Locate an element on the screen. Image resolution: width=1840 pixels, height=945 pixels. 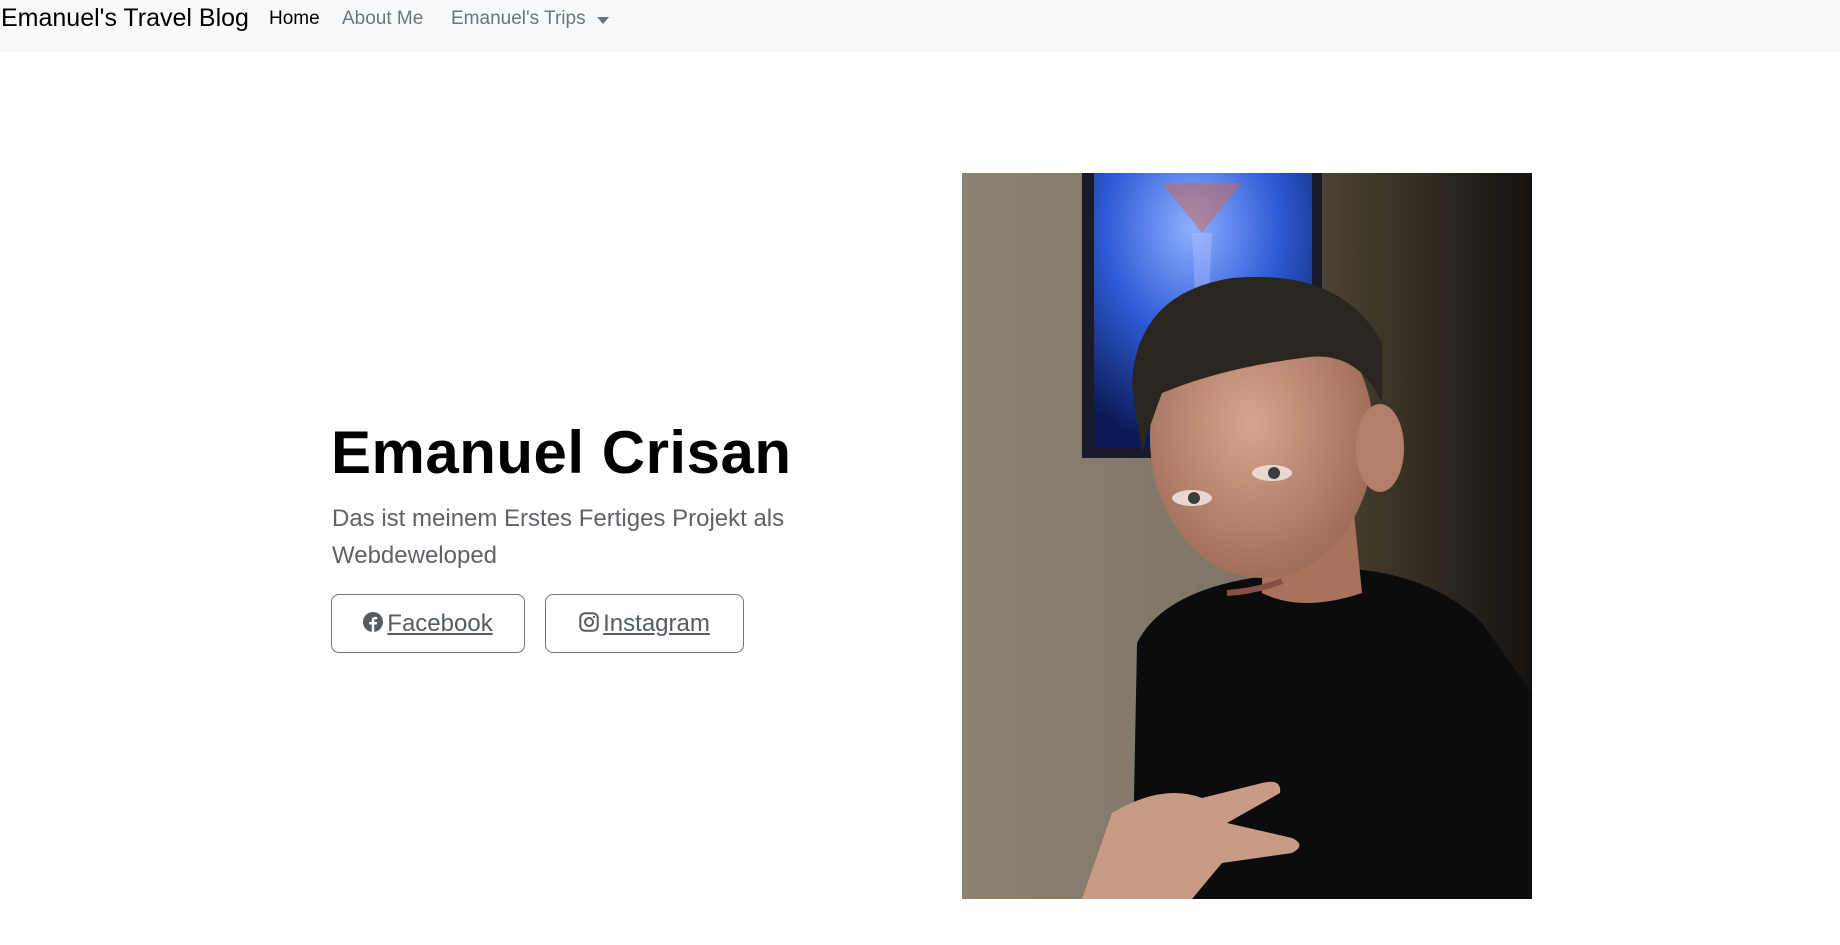
hero-title: Emanuel Crisan is located at coordinates (561, 452).